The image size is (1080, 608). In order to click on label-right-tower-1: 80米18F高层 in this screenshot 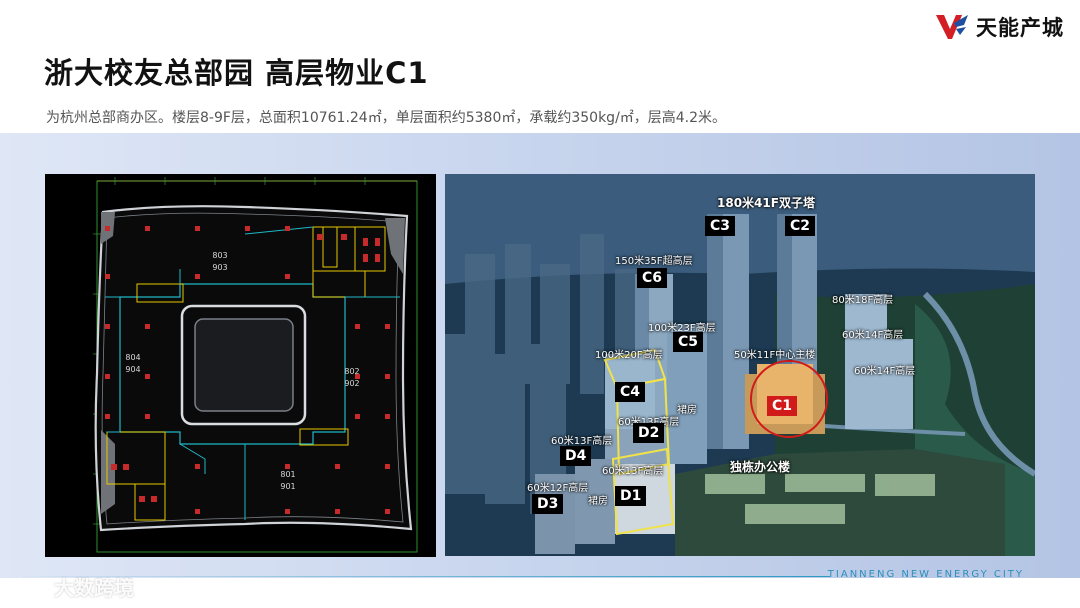, I will do `click(863, 300)`.